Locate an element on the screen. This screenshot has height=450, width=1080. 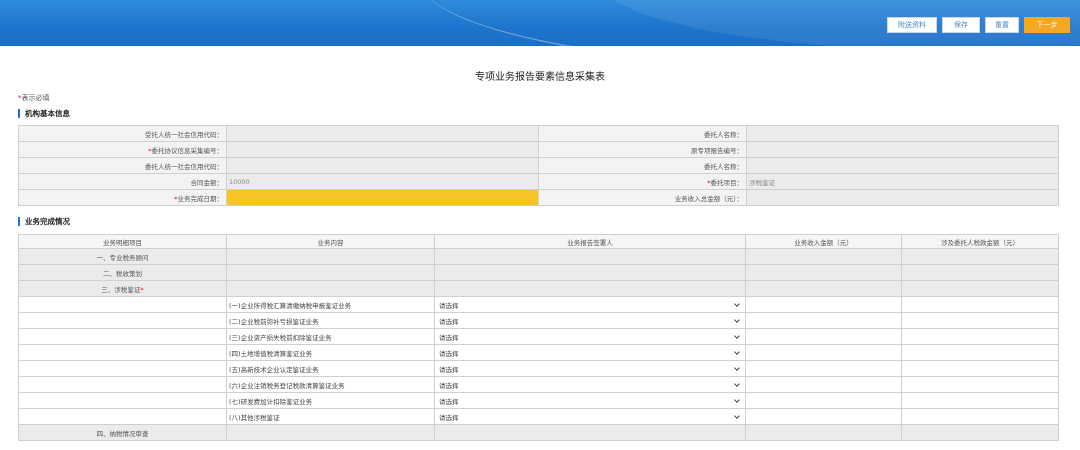
table-row: 二、税收策划 is located at coordinates (538, 272).